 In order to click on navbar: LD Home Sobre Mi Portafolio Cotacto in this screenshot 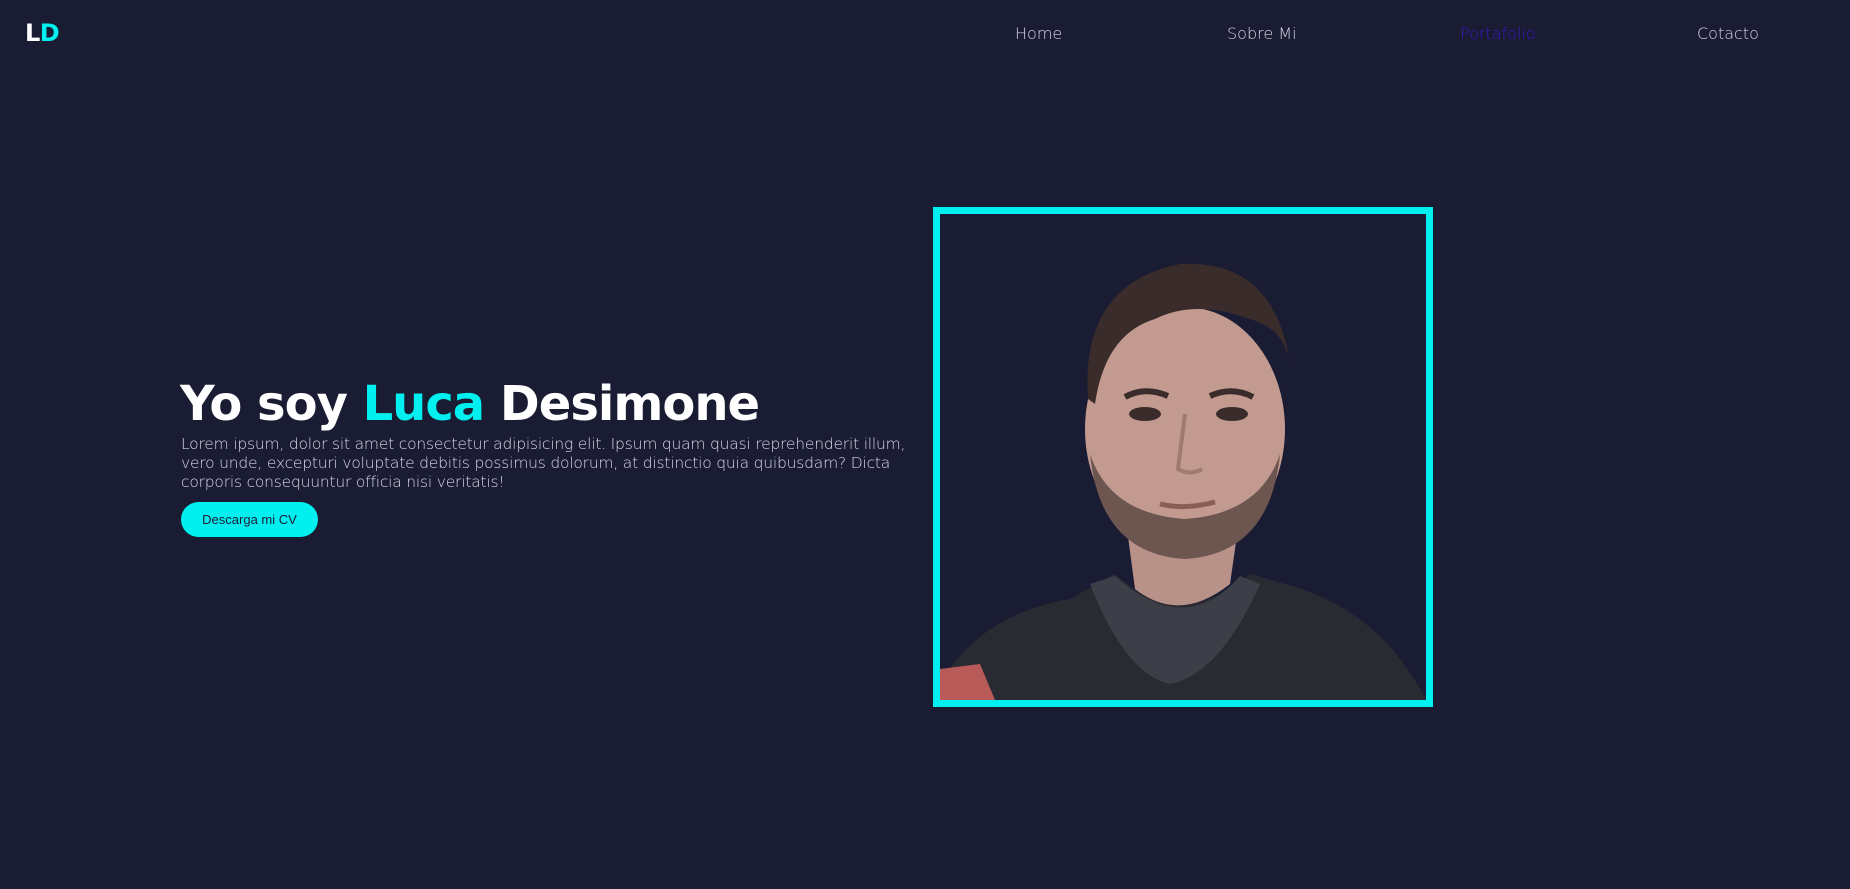, I will do `click(925, 35)`.